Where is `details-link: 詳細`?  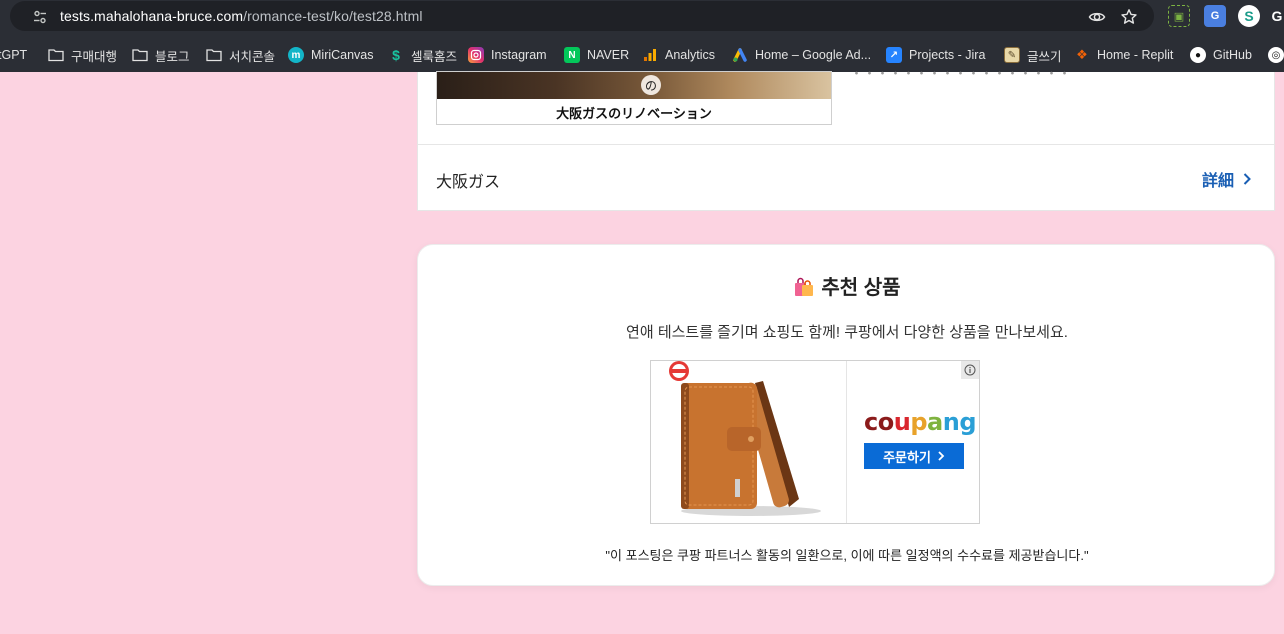 details-link: 詳細 is located at coordinates (1227, 179).